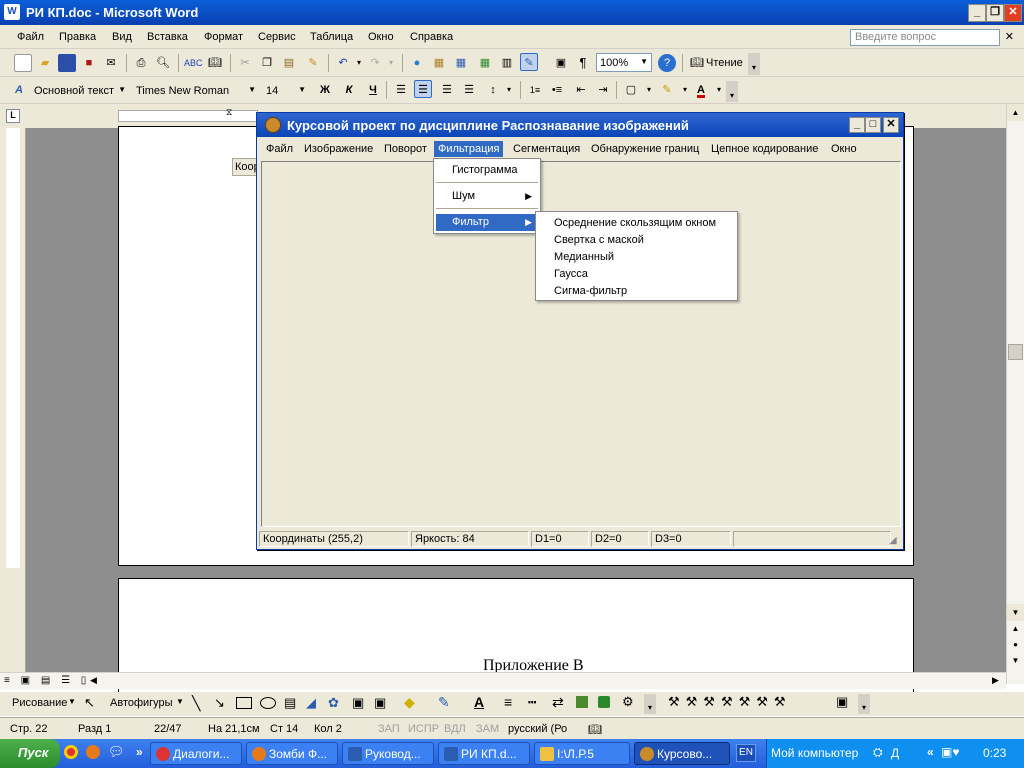  What do you see at coordinates (380, 703) in the screenshot?
I see `picture-icon: ▣` at bounding box center [380, 703].